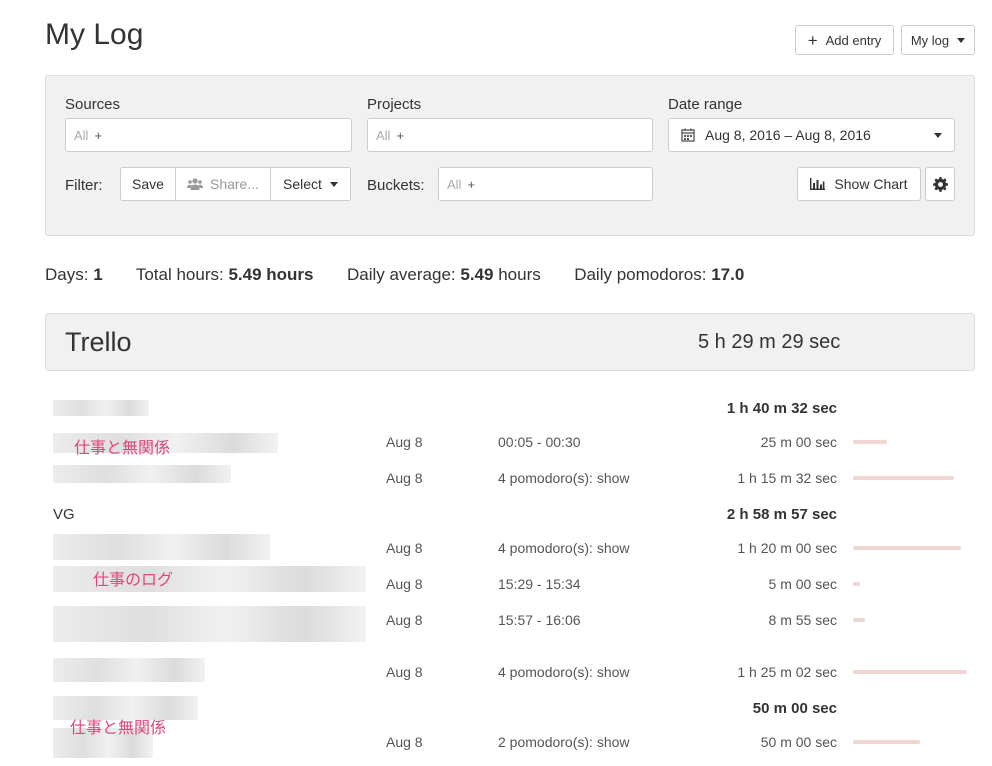 The height and width of the screenshot is (766, 992). What do you see at coordinates (394, 104) in the screenshot?
I see `projects-label: Projects` at bounding box center [394, 104].